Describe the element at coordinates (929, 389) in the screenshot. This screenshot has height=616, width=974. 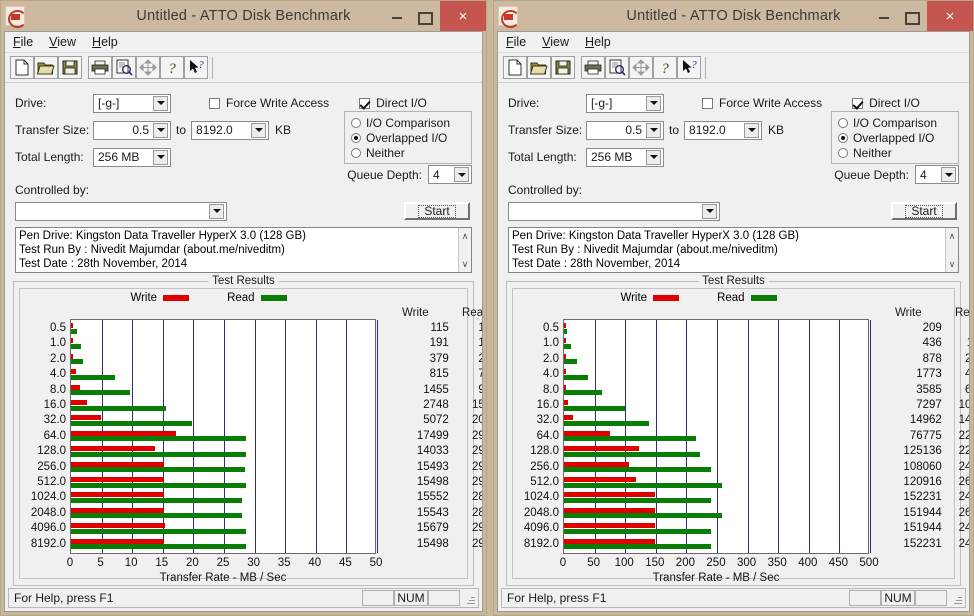
I see `cell-write: 3585` at that location.